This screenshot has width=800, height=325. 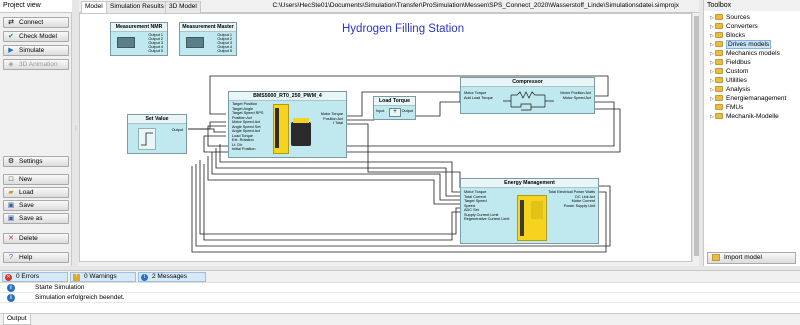 I want to click on energy-output: Power Supply Unit, so click(x=579, y=205).